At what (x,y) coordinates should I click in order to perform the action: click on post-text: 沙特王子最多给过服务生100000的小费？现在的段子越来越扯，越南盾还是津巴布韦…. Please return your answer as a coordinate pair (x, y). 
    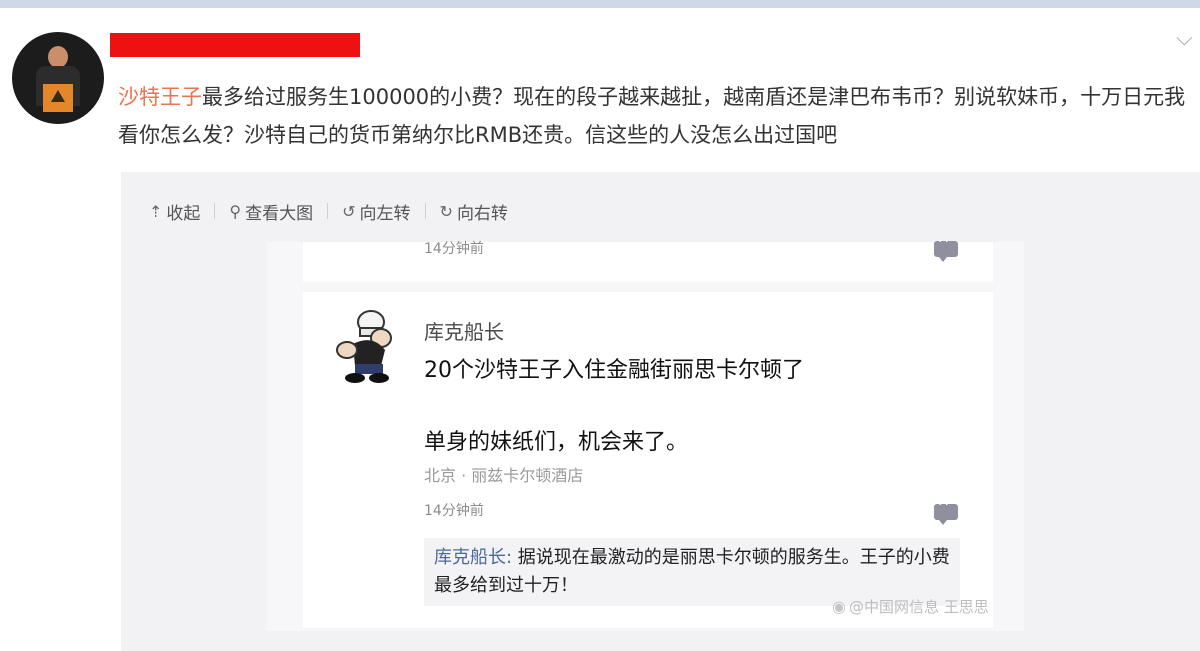
    Looking at the image, I should click on (654, 116).